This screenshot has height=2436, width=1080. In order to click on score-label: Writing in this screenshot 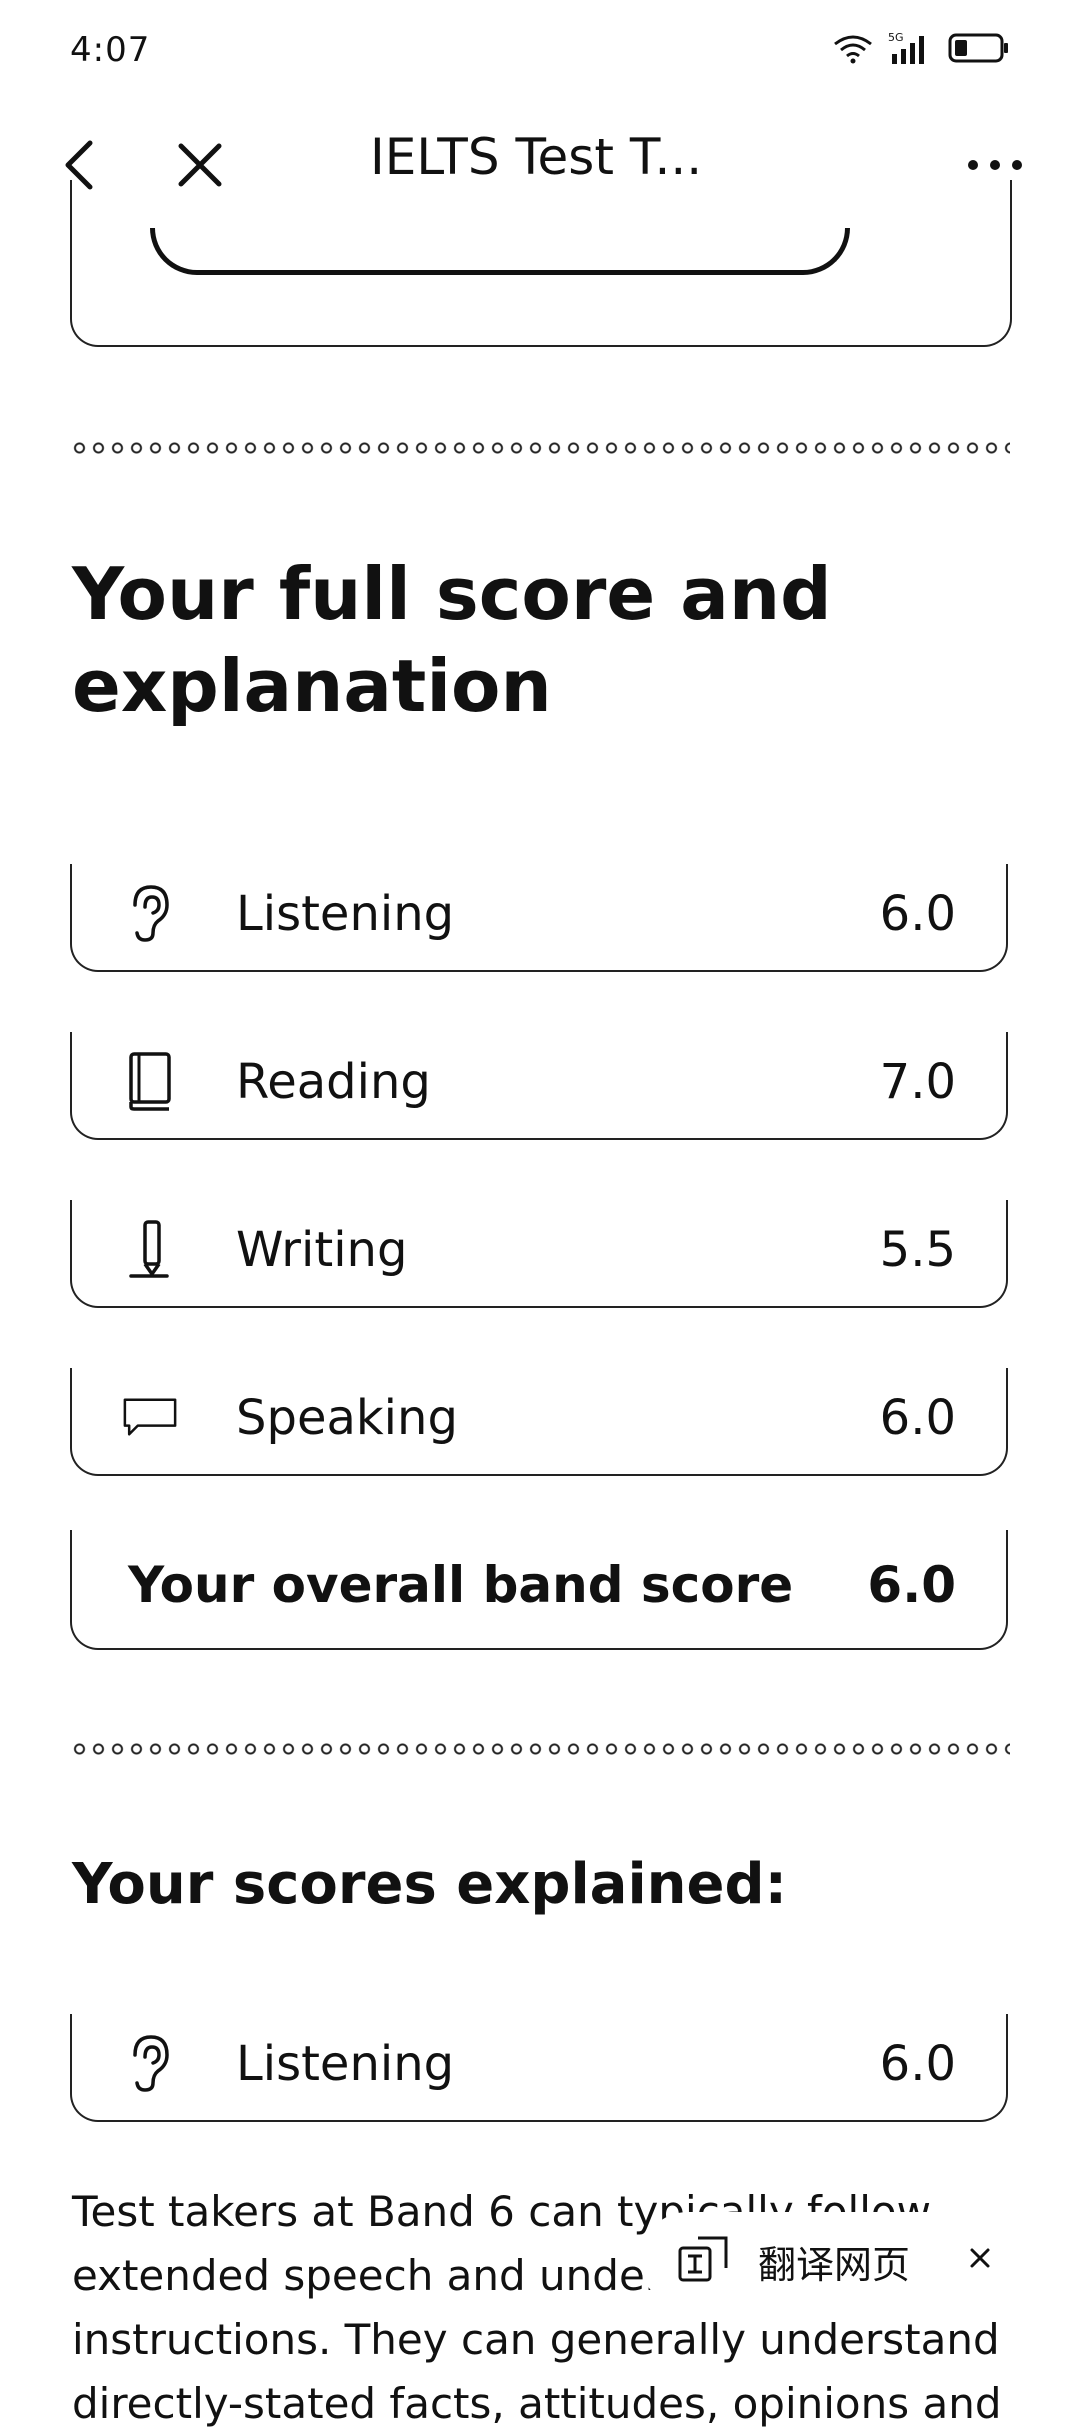, I will do `click(322, 1250)`.